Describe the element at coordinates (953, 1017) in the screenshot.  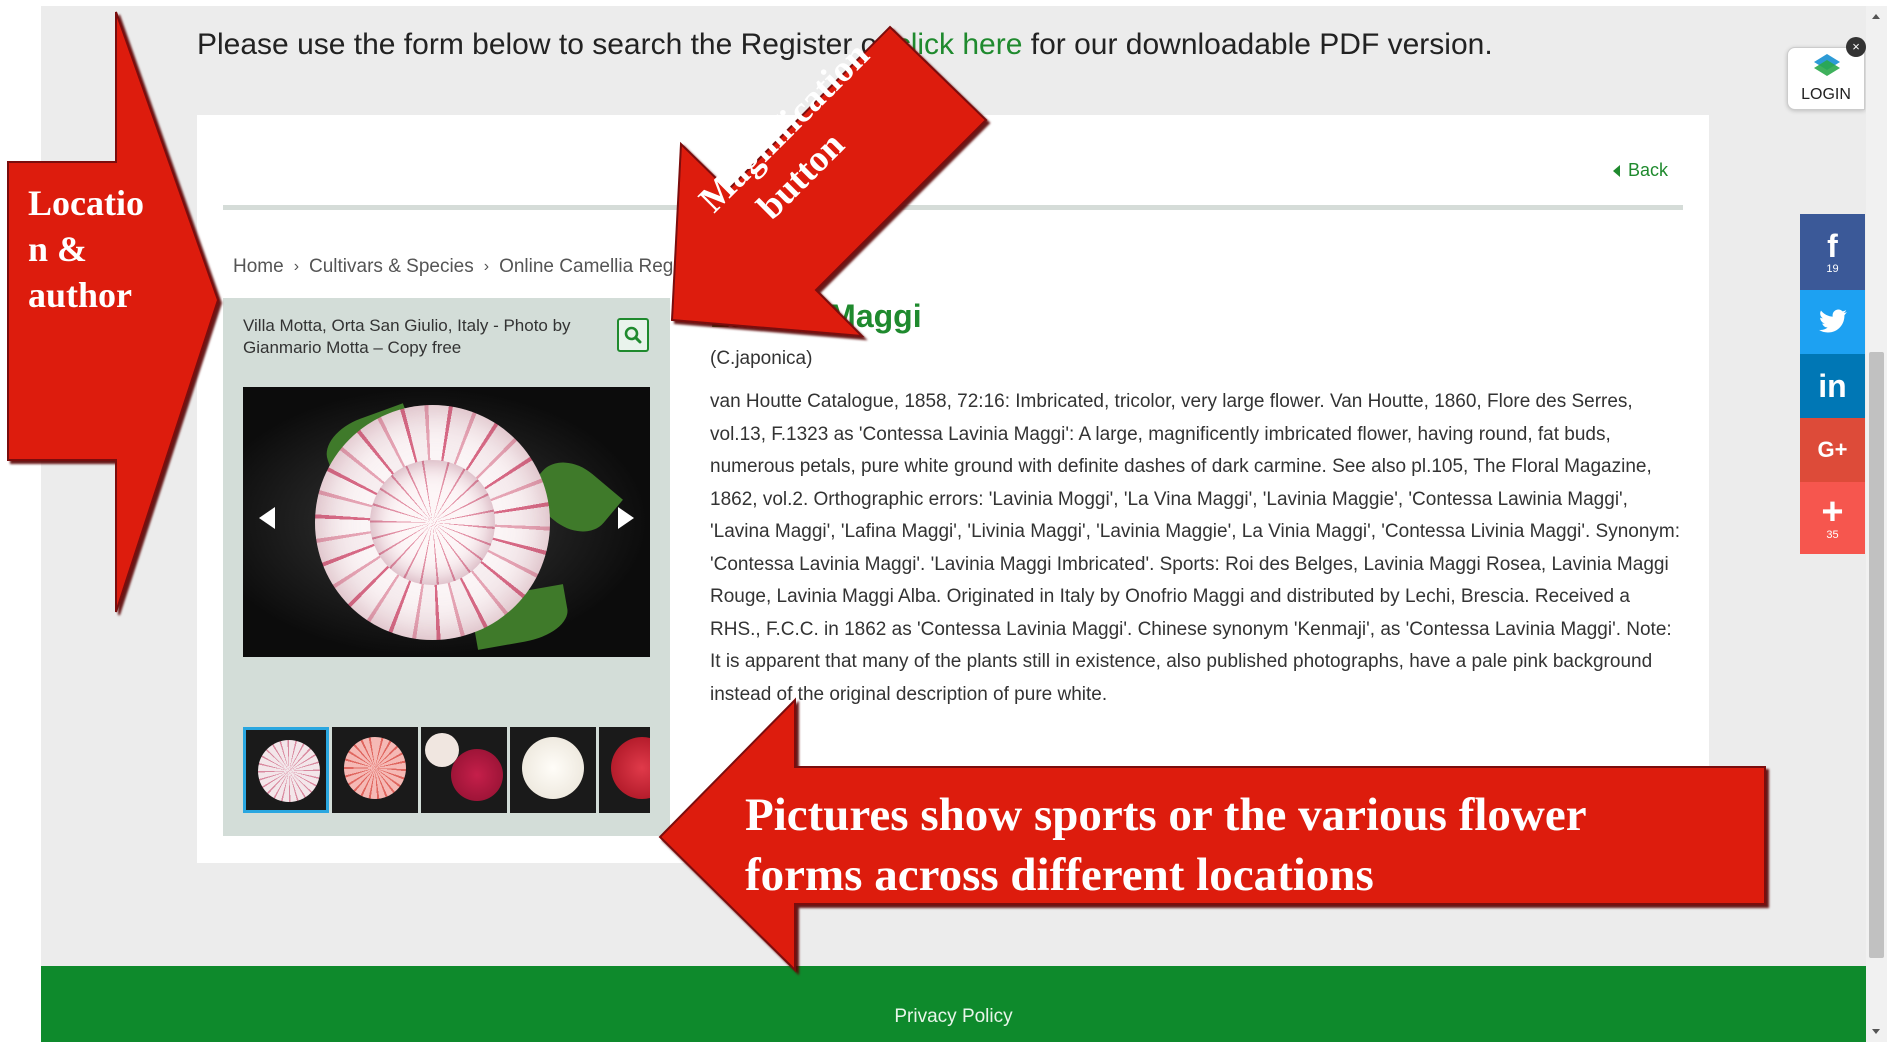
I see `privacy-policy-link: Privacy Policy` at that location.